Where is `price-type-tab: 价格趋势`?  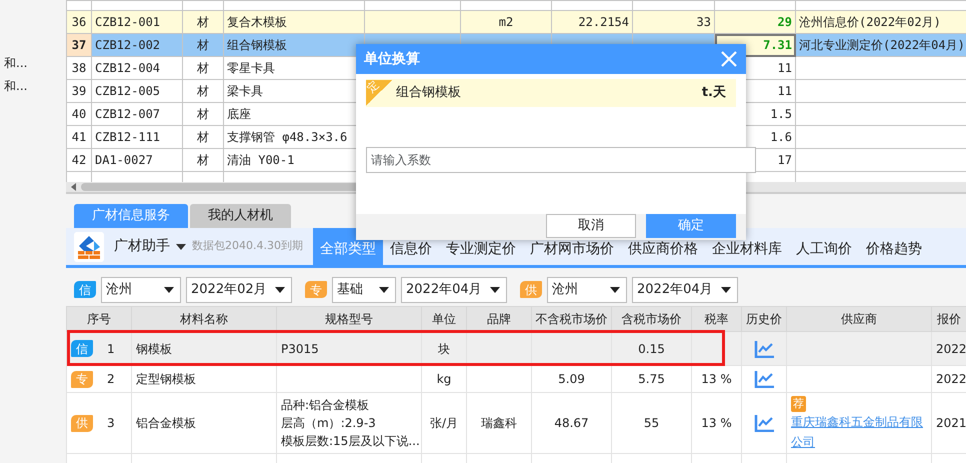 price-type-tab: 价格趋势 is located at coordinates (893, 246).